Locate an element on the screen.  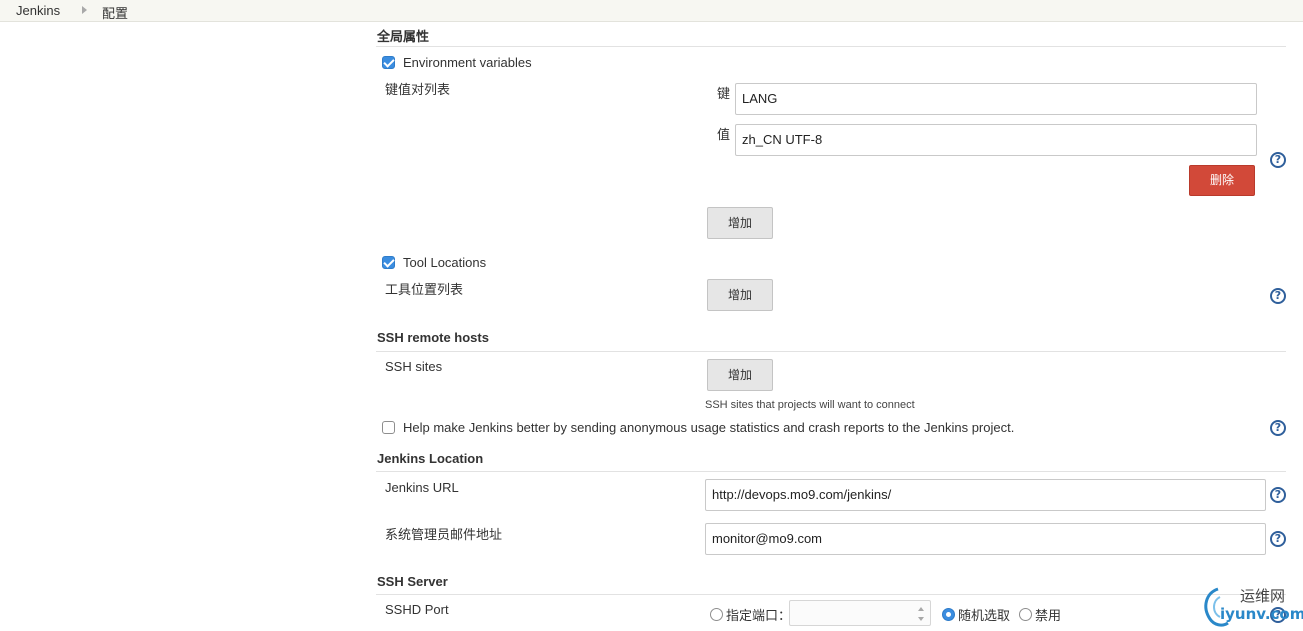
breadcrumb-jenkins-link: Jenkins is located at coordinates (38, 10).